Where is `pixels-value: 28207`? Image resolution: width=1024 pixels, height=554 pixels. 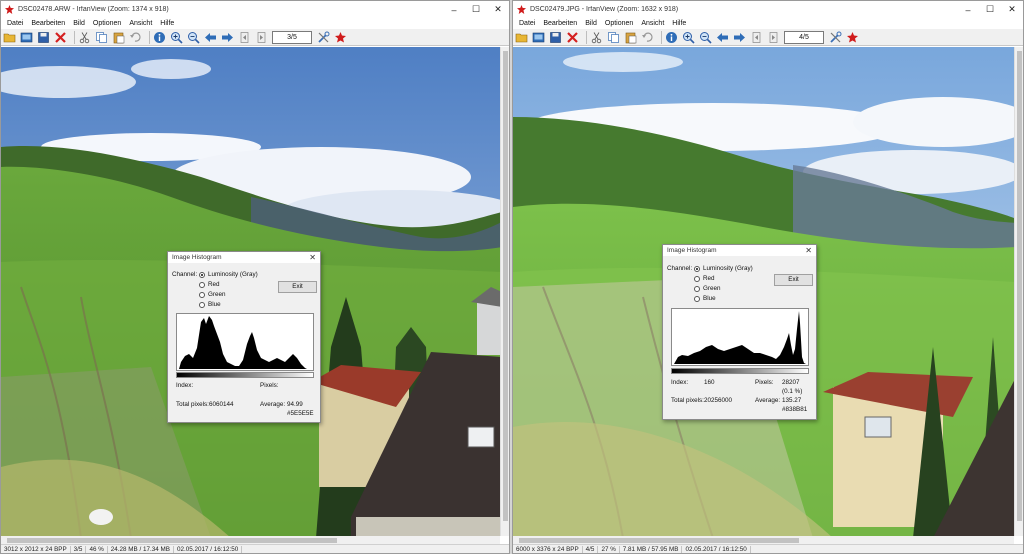 pixels-value: 28207 is located at coordinates (791, 382).